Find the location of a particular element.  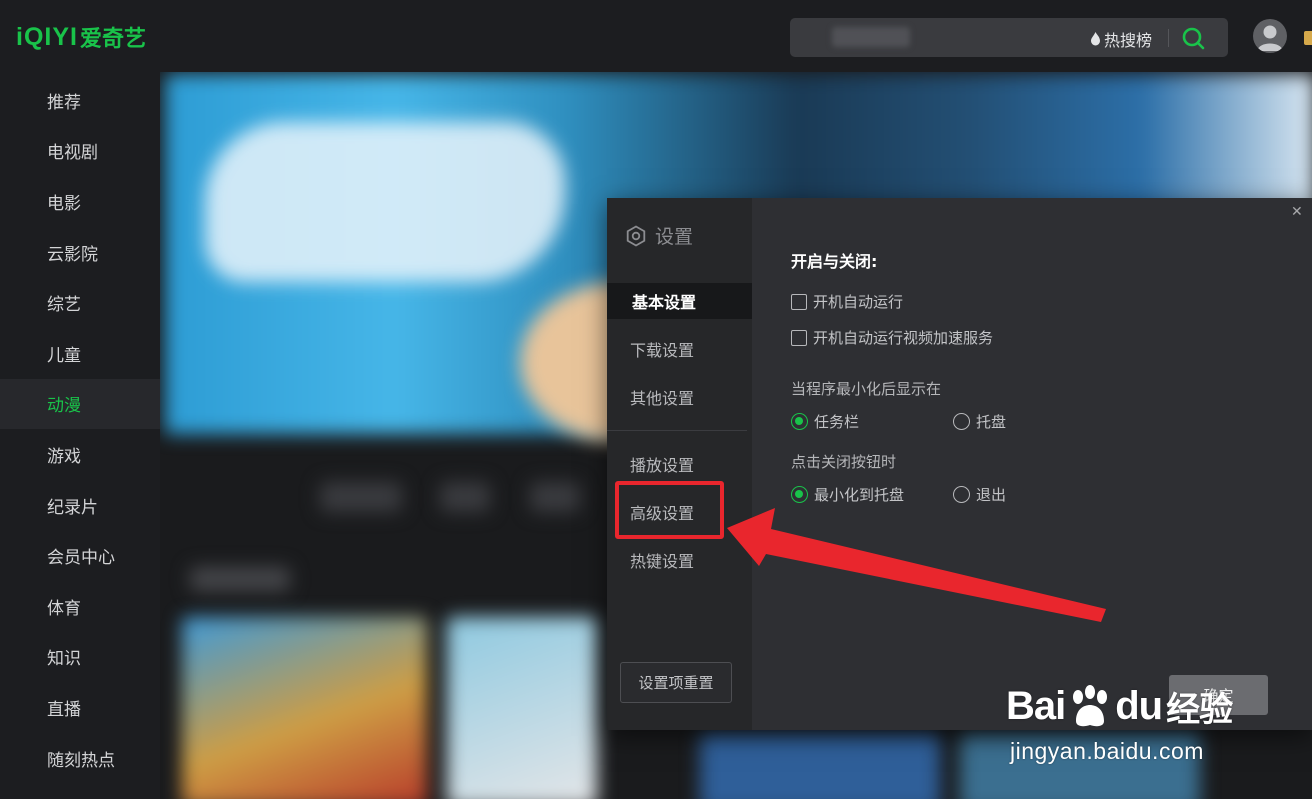

close-icon: ✕ is located at coordinates (1299, 212).